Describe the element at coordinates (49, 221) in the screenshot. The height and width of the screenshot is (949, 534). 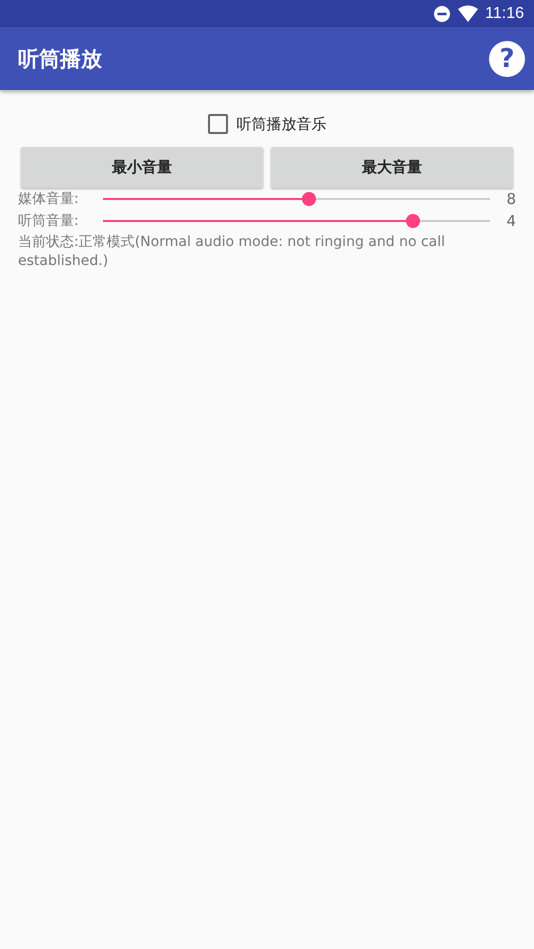
I see `slider-label: 听筒音量:` at that location.